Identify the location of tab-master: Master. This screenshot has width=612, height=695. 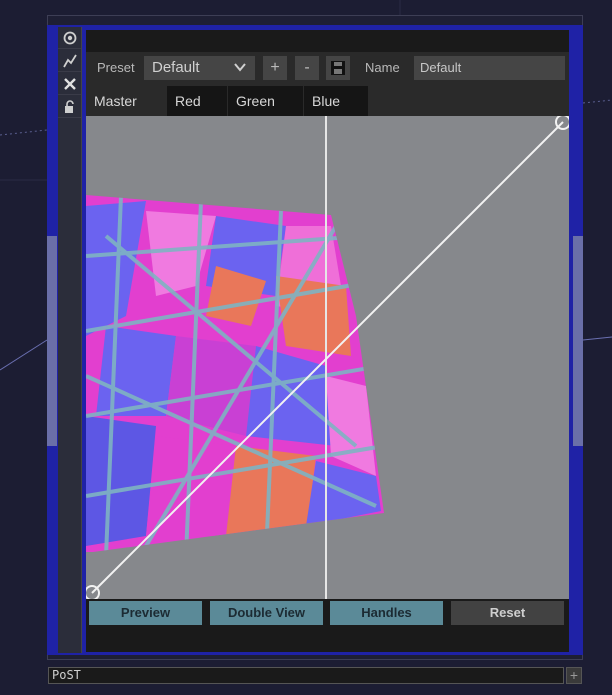
(126, 101).